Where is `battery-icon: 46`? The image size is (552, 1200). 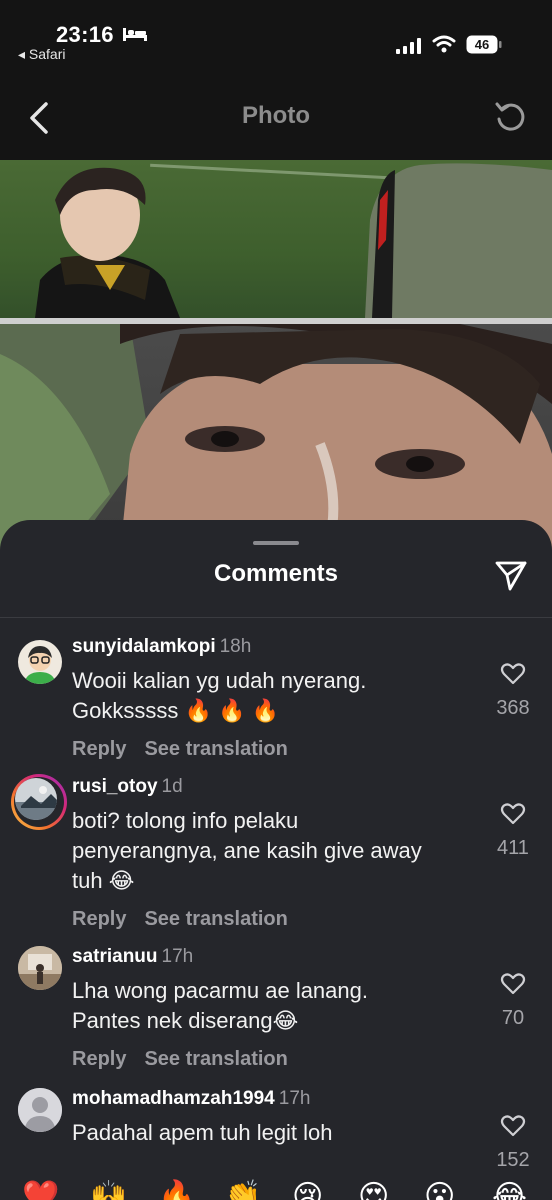
battery-icon: 46 is located at coordinates (484, 44).